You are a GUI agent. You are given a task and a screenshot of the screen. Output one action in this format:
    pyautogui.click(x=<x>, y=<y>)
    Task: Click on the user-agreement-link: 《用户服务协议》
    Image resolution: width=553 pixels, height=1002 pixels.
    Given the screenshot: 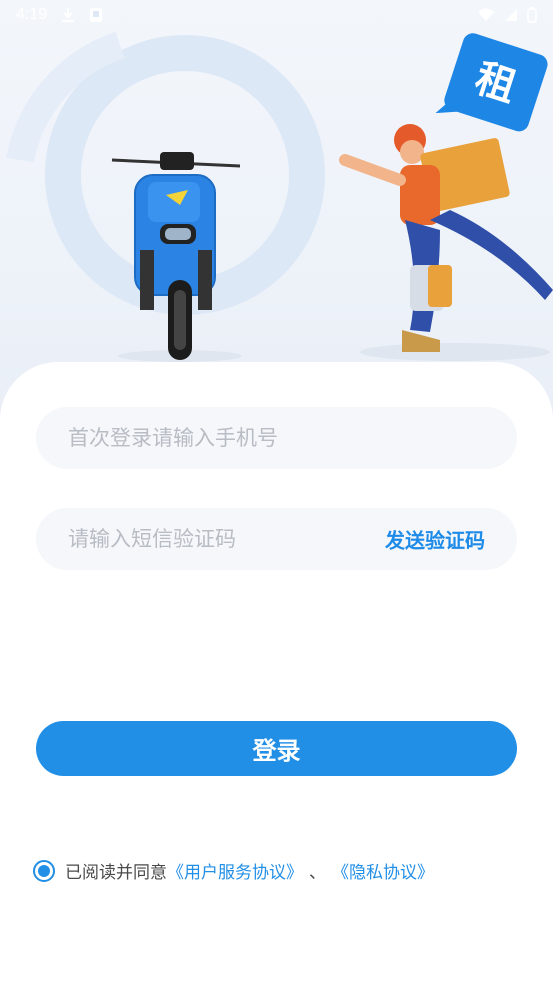 What is the action you would take?
    pyautogui.click(x=235, y=870)
    